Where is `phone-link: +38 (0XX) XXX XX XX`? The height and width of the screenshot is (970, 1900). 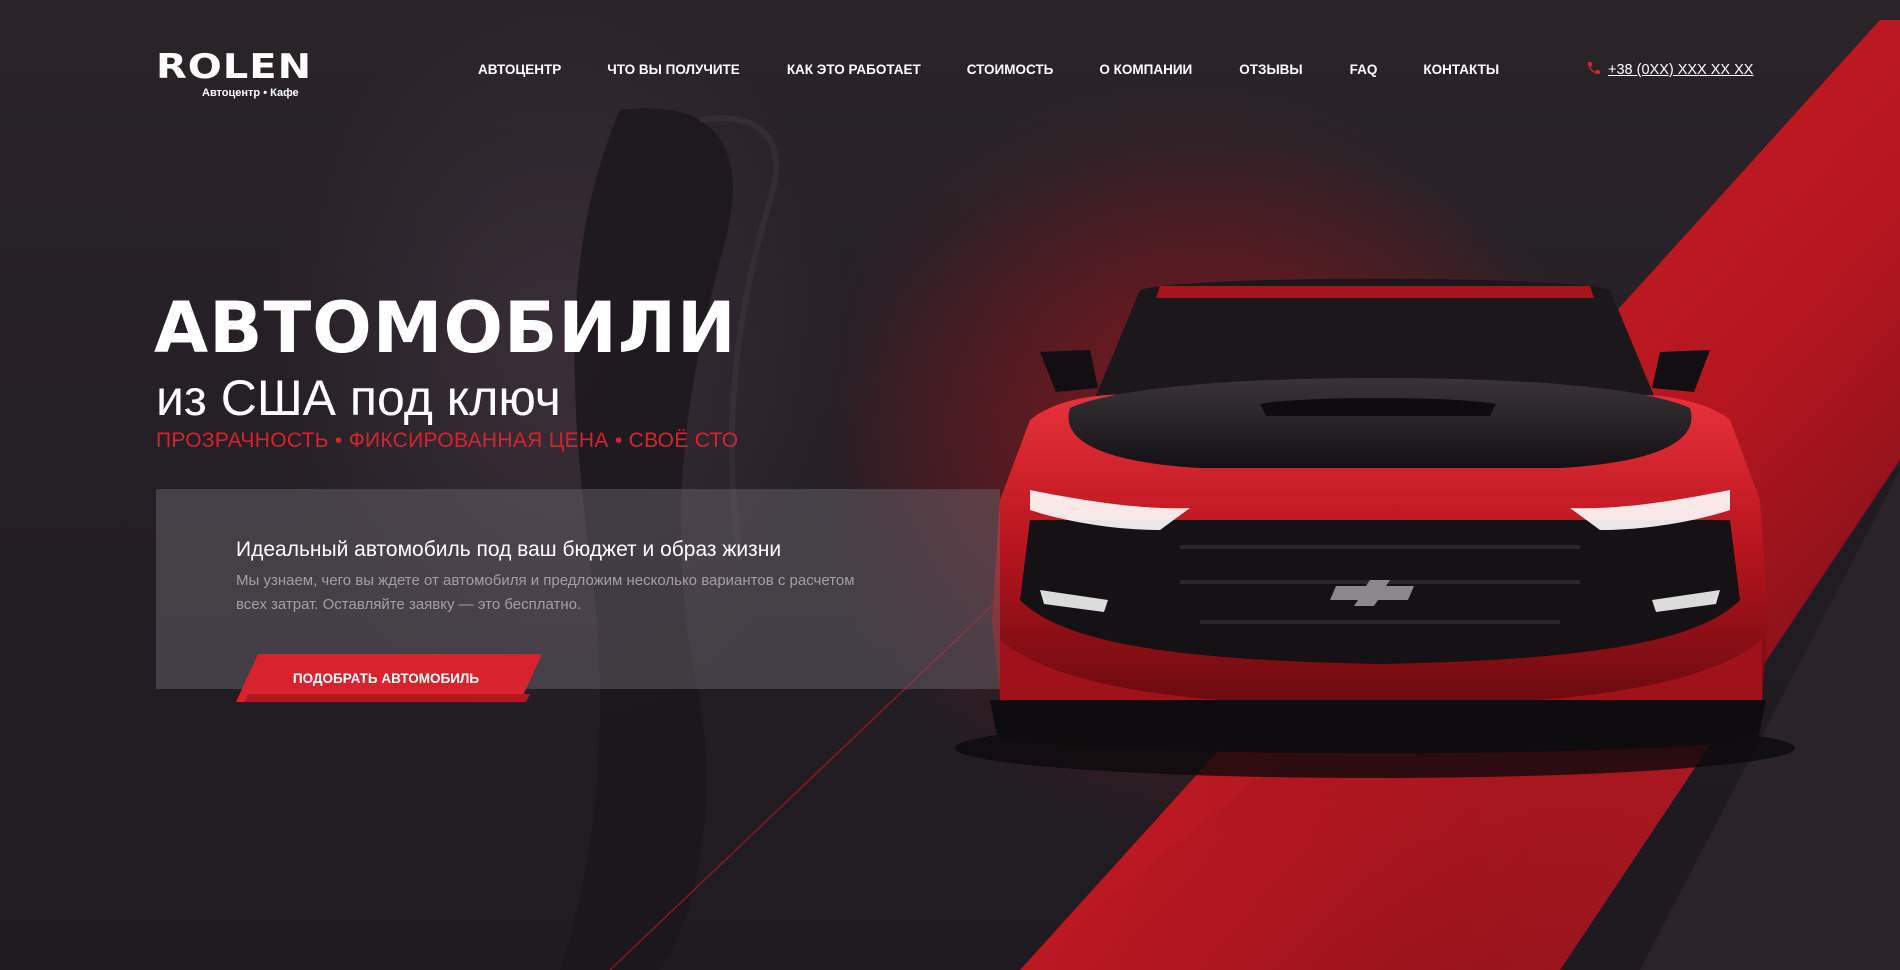
phone-link: +38 (0XX) XXX XX XX is located at coordinates (1669, 70).